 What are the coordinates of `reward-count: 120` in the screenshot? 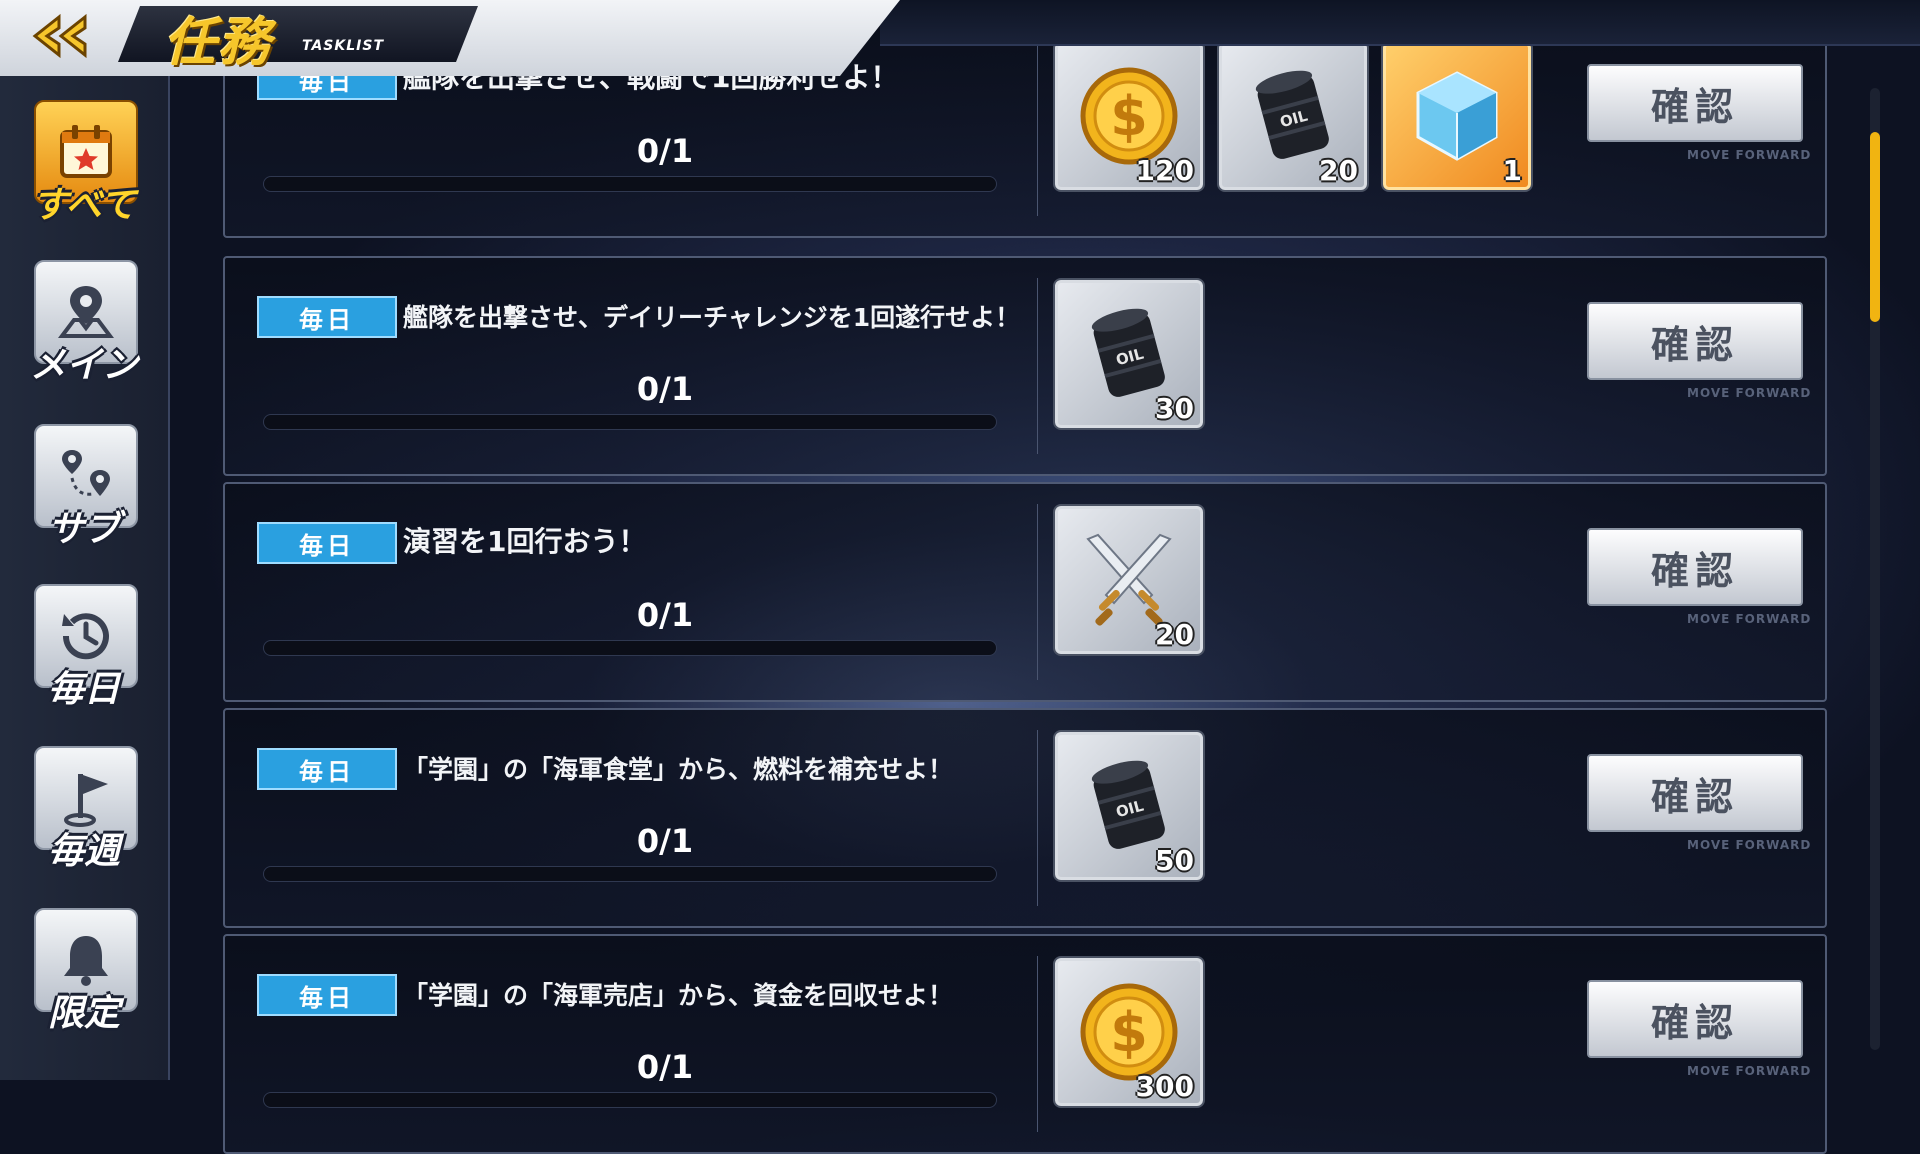 It's located at (1164, 170).